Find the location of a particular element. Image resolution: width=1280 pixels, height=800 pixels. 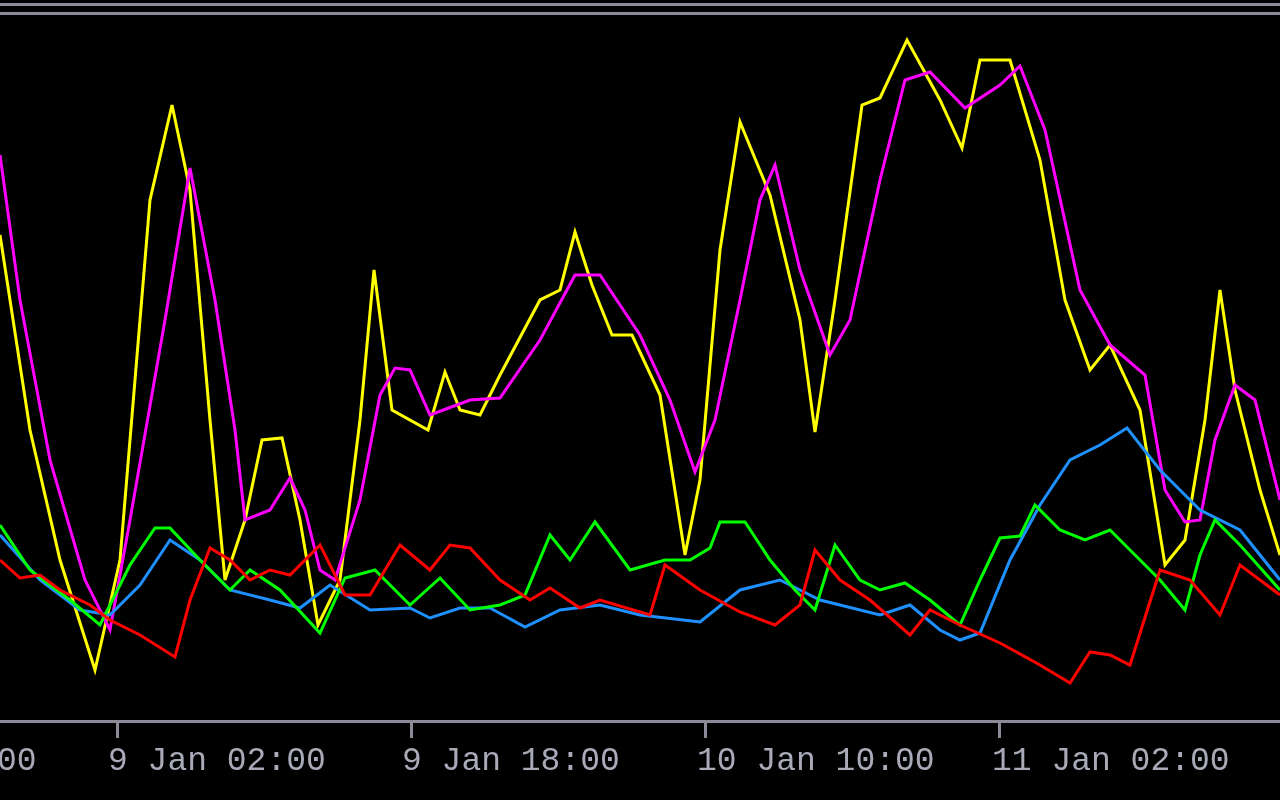

axis-label: 9 Jan 18:00 is located at coordinates (511, 762).